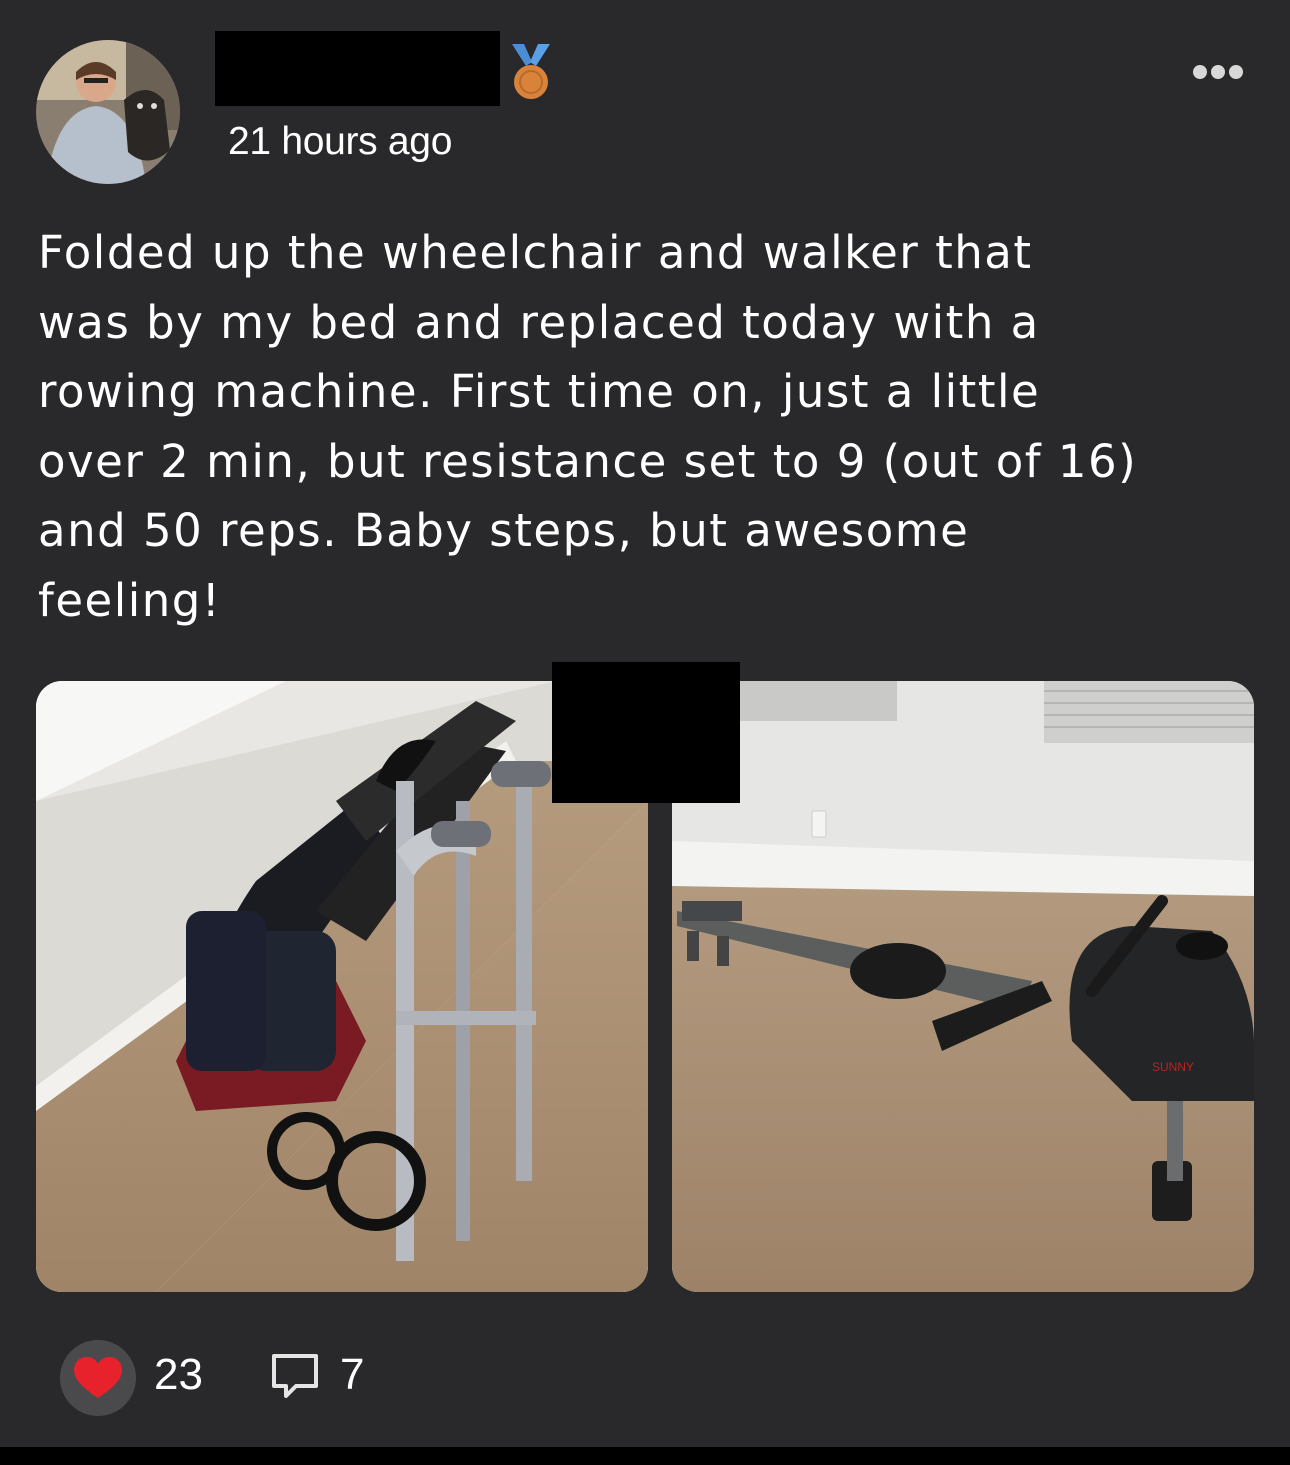  I want to click on comment-icon, so click(295, 1376).